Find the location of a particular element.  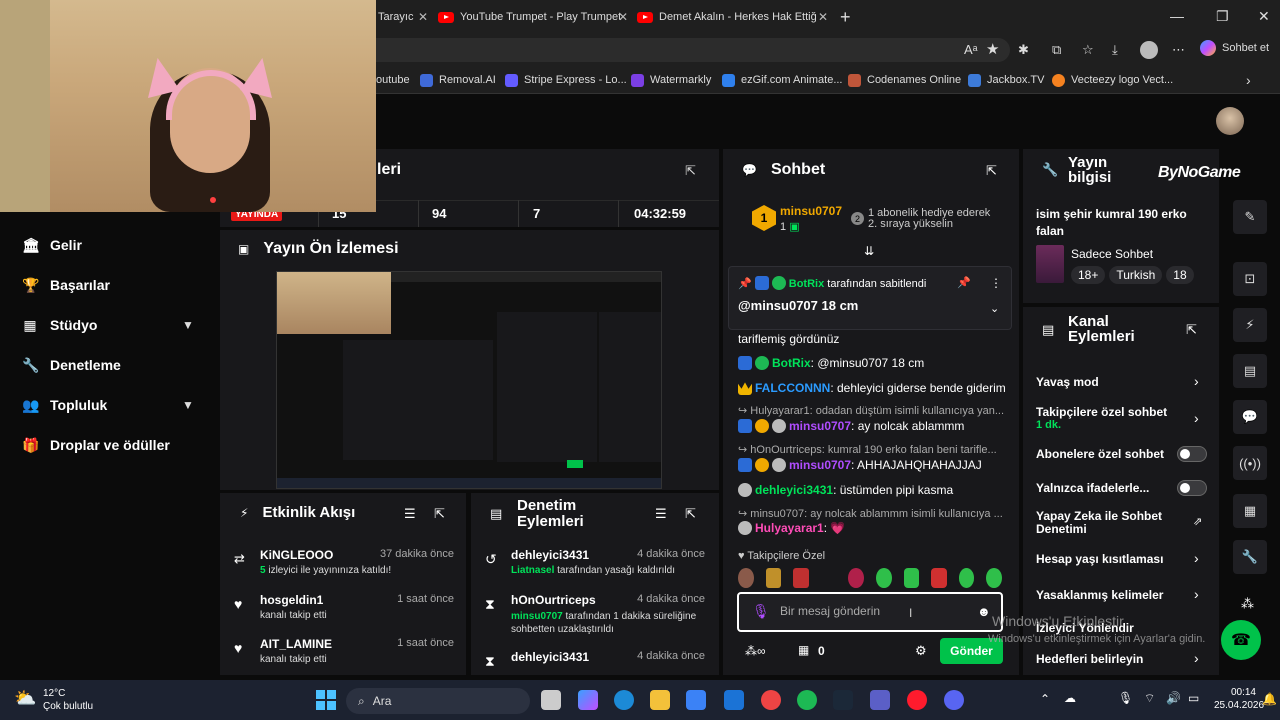

subscribers-only-toggle is located at coordinates (1192, 454).